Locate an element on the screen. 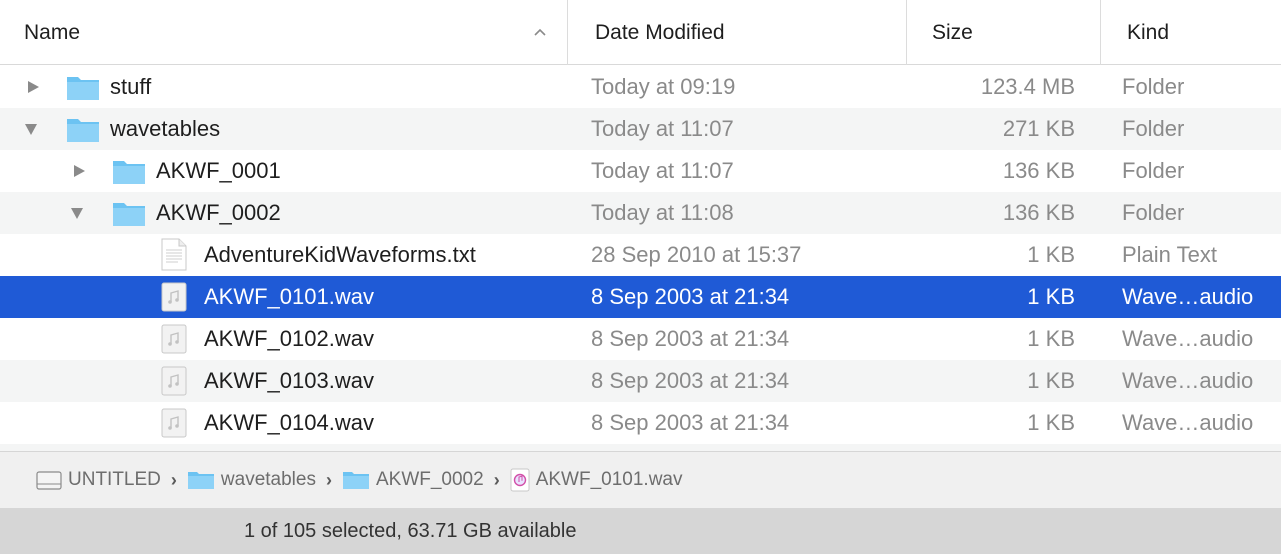 This screenshot has width=1281, height=554. file-size: 123.4 MB is located at coordinates (1027, 86).